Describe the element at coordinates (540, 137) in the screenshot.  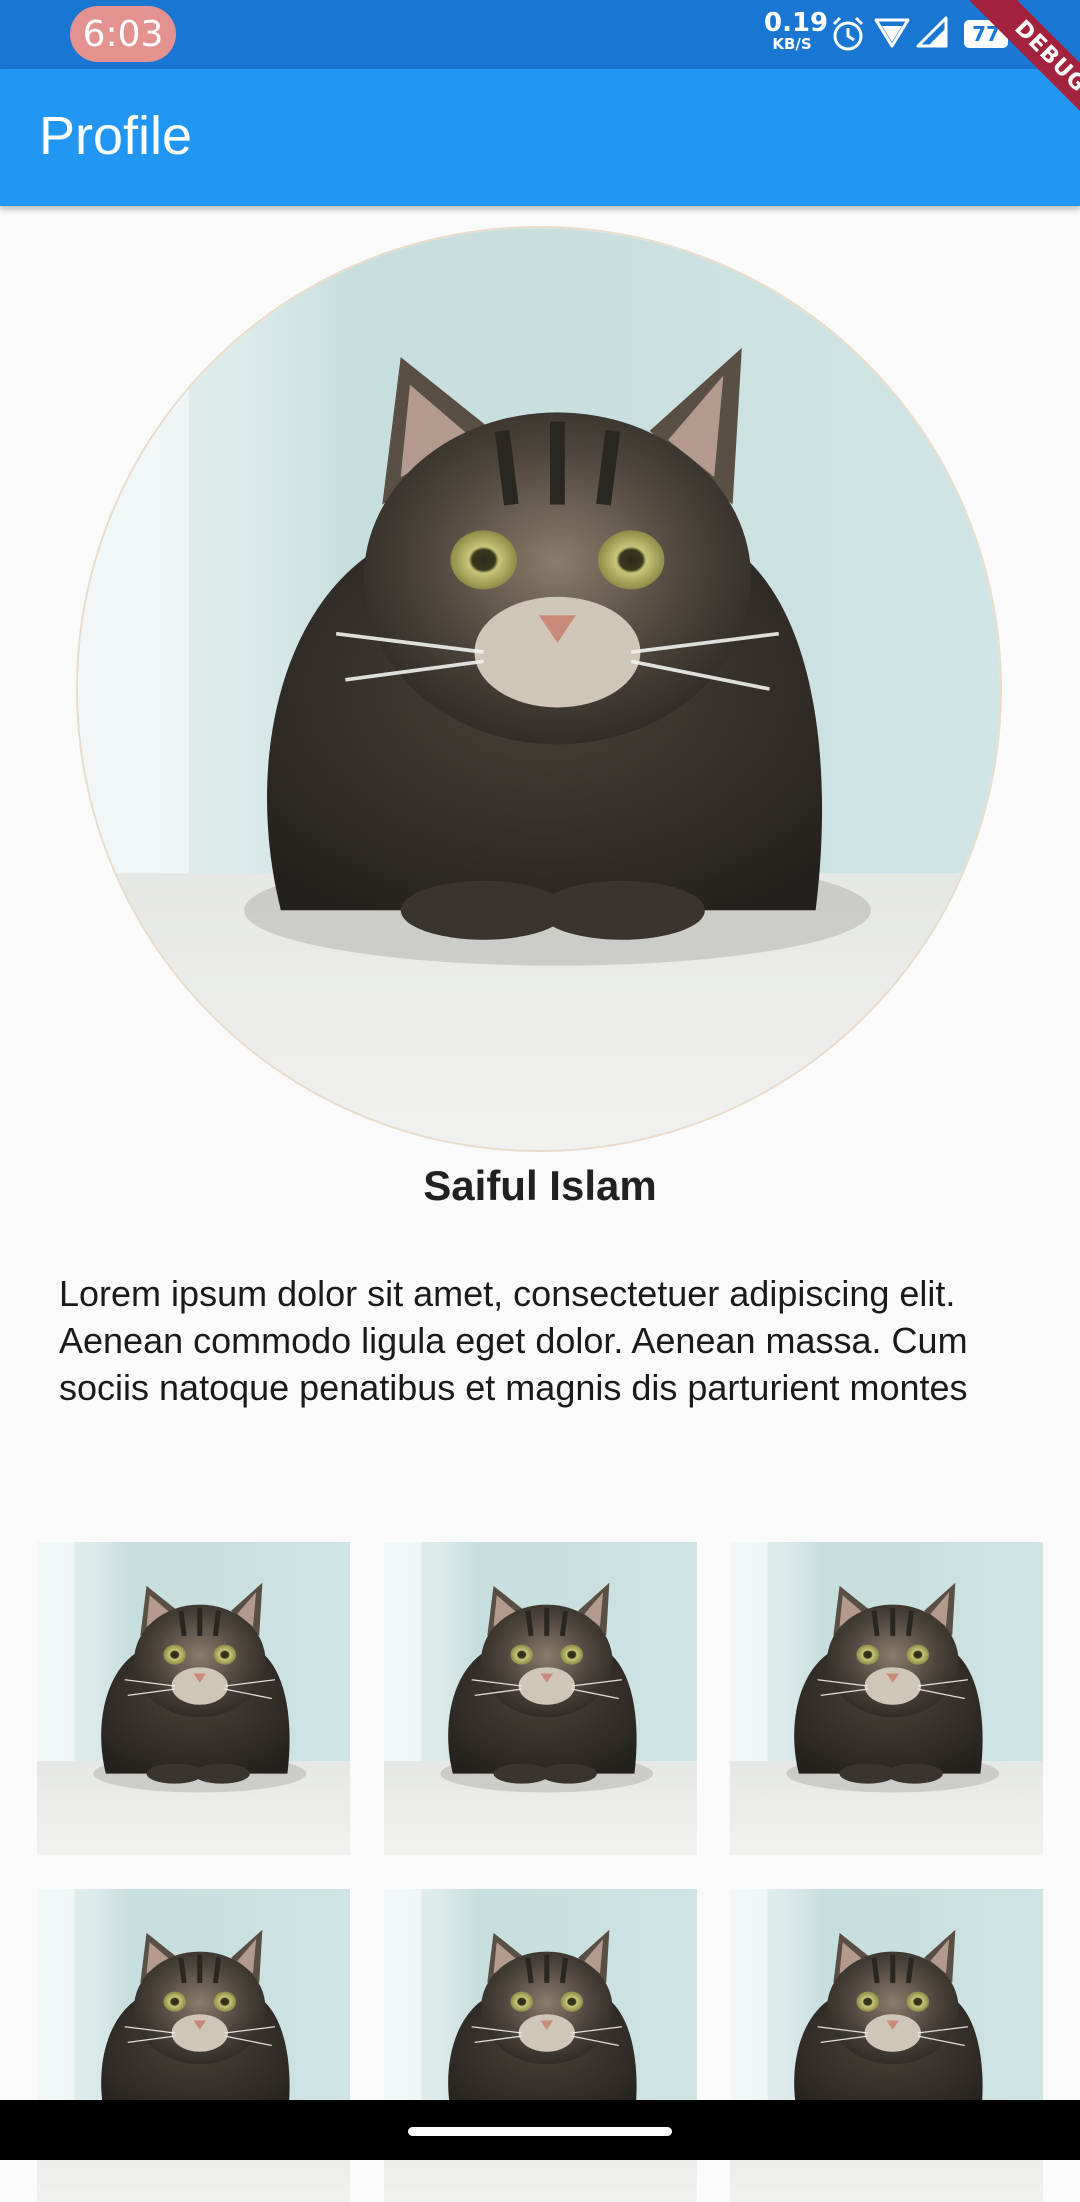
I see `app-bar: Profile` at that location.